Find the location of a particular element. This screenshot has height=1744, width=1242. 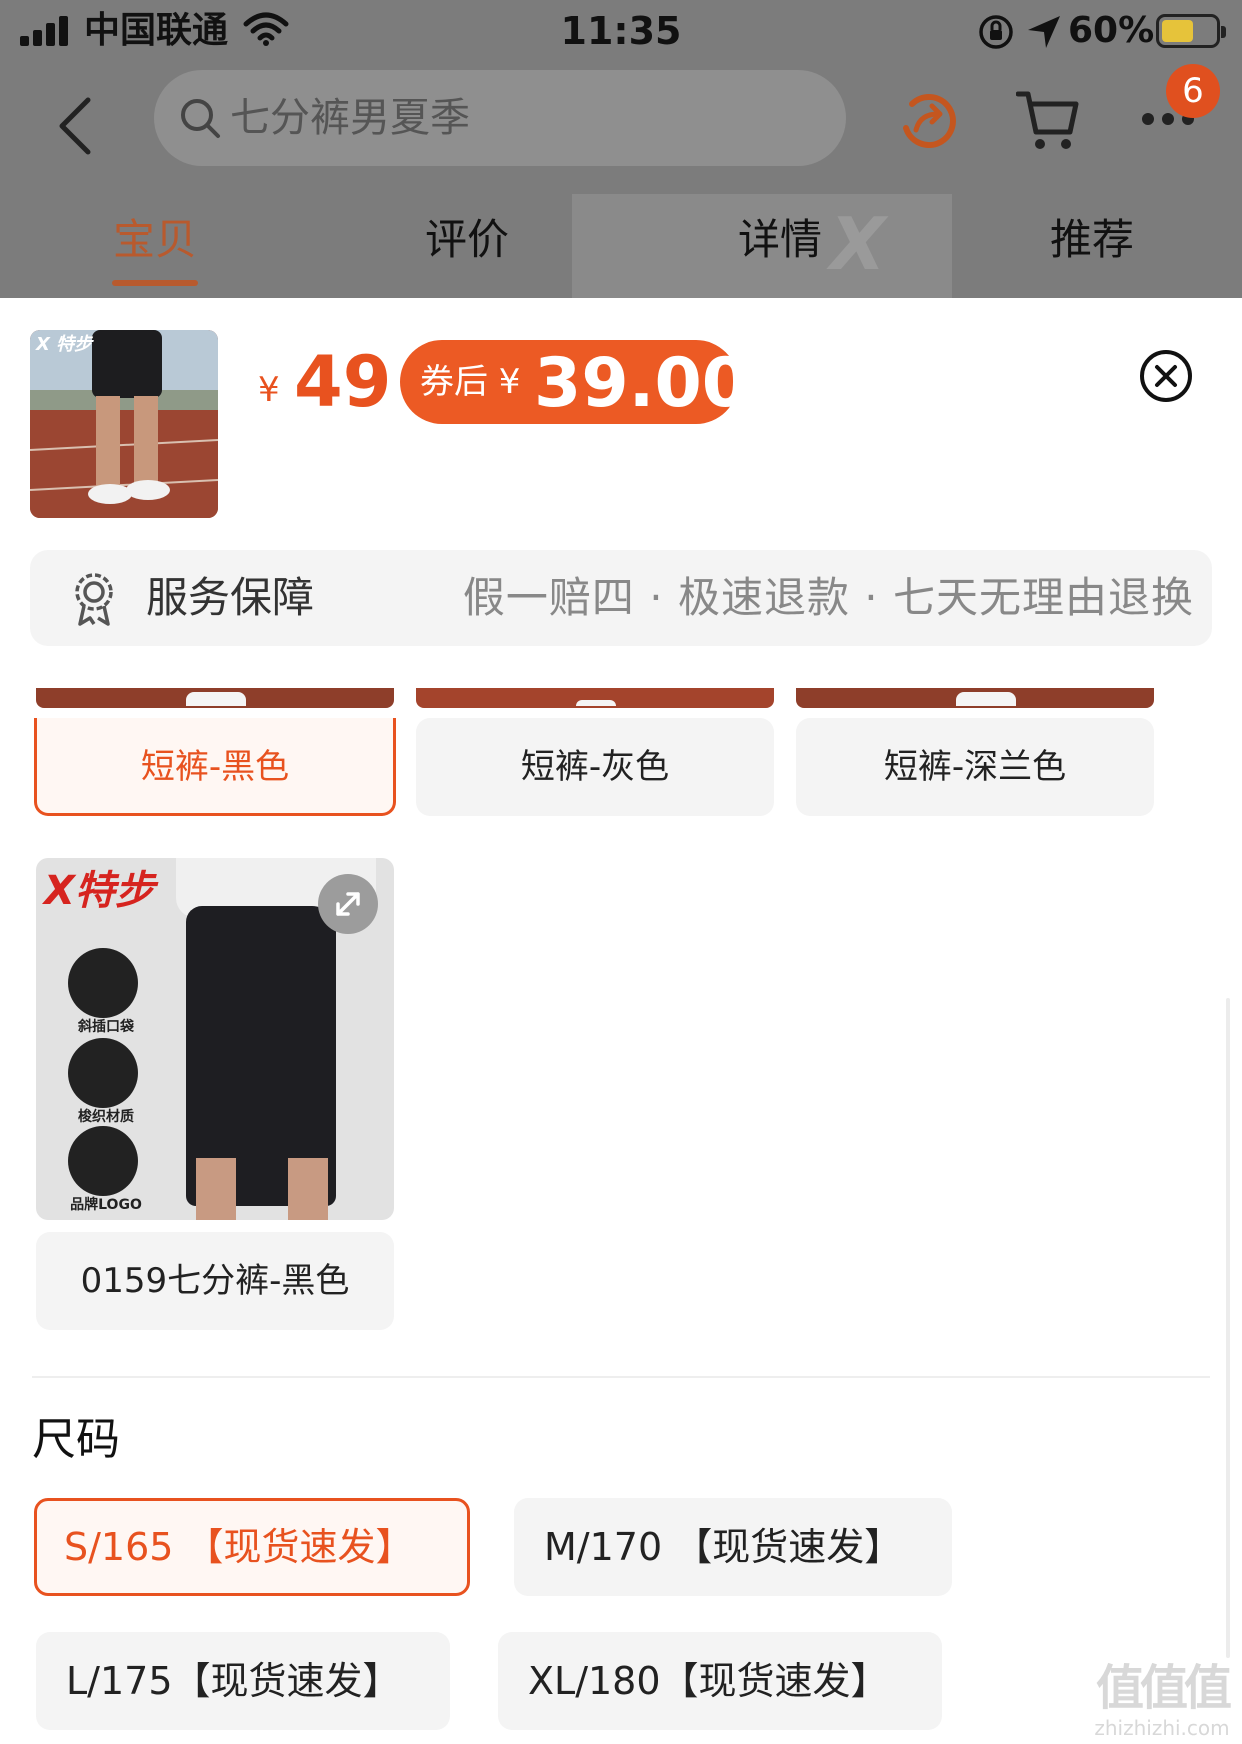

brand-logo: X特步 is located at coordinates (99, 891).